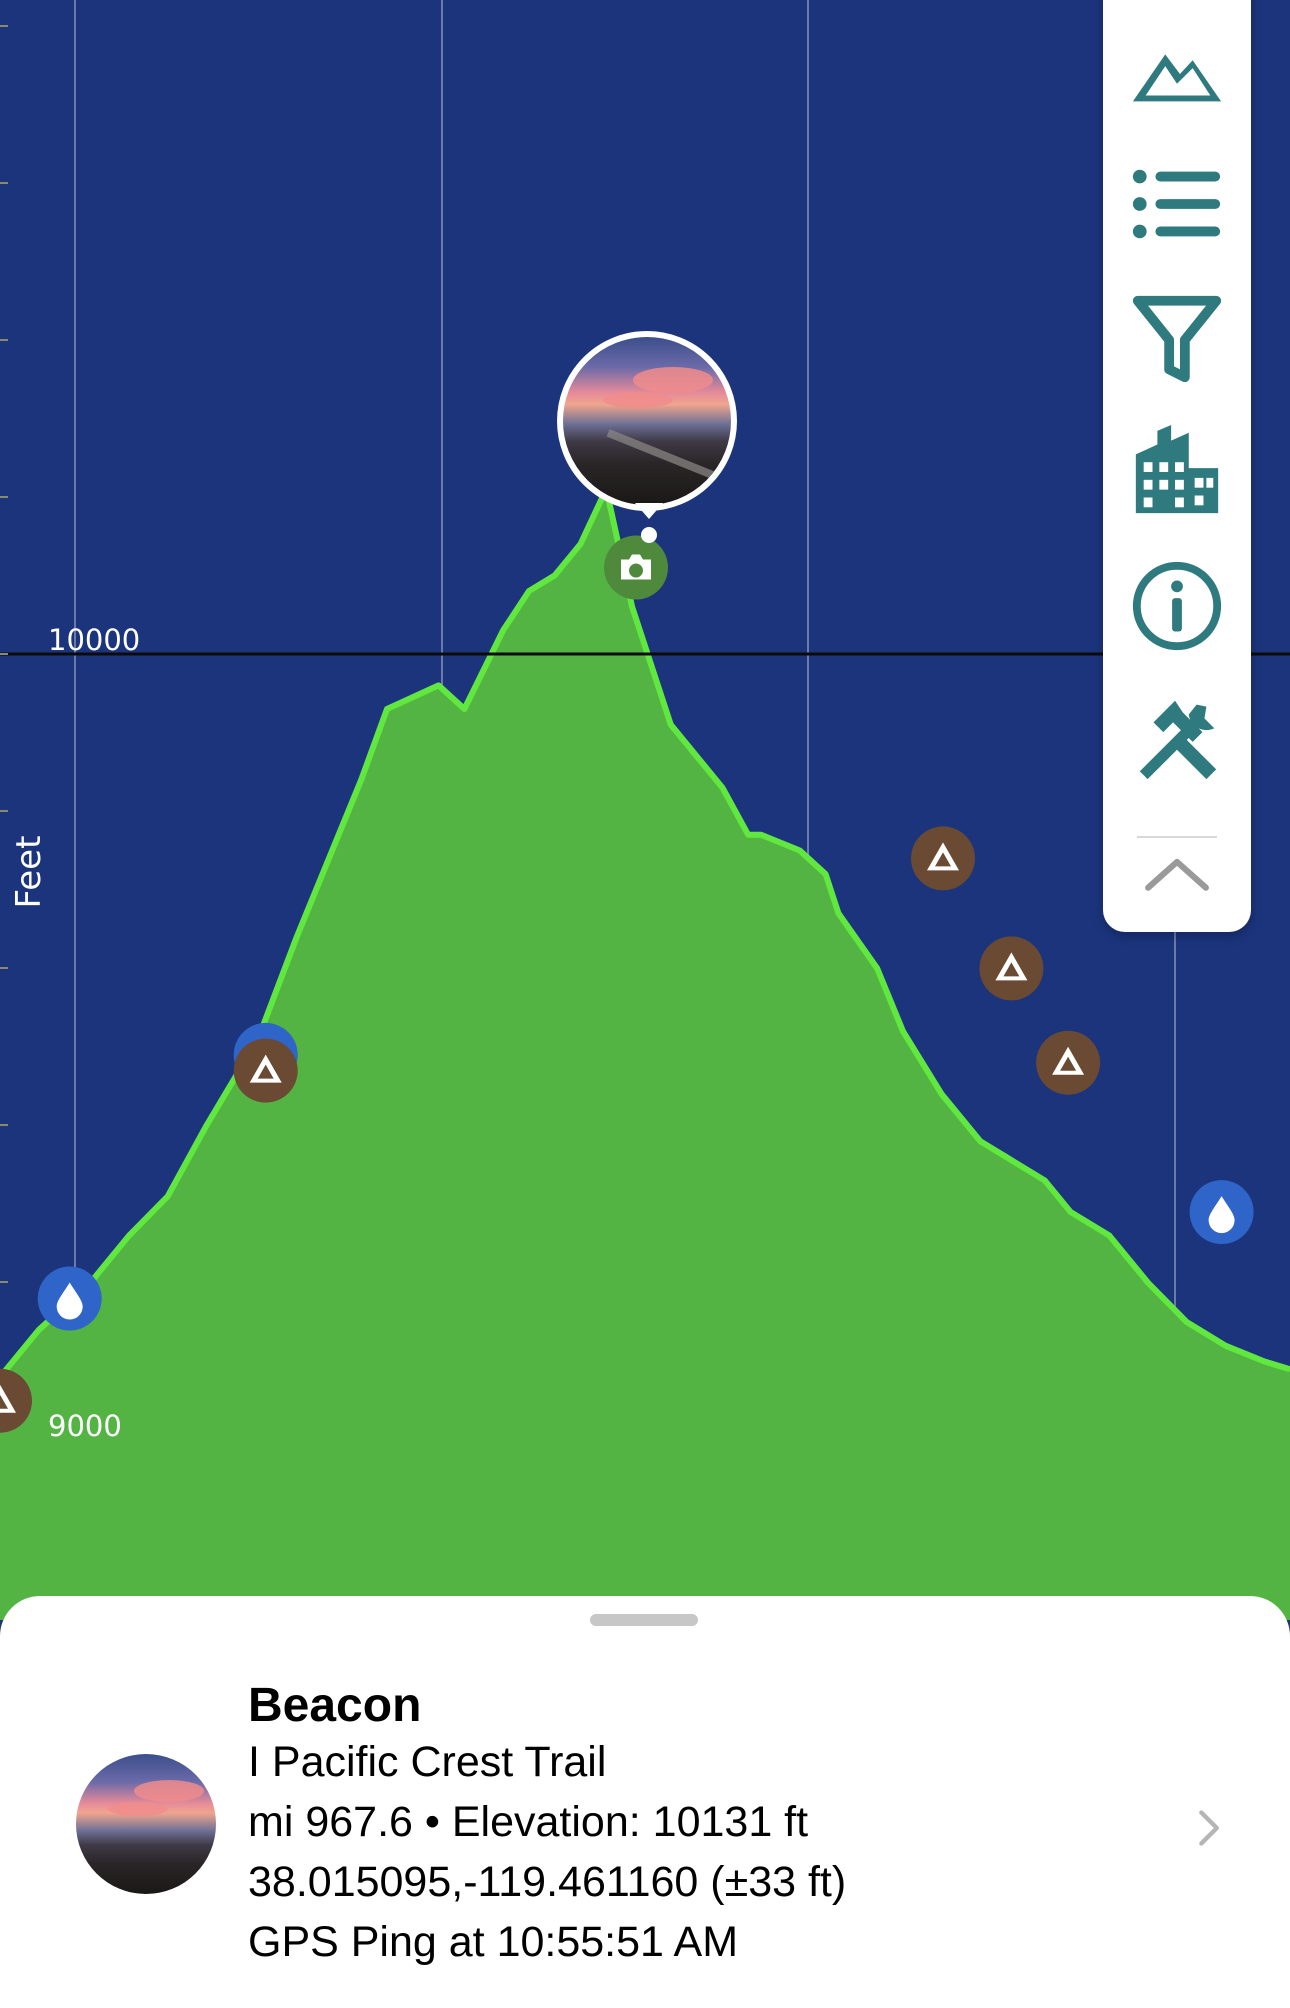 This screenshot has width=1290, height=2008. I want to click on collapse-button, so click(1177, 874).